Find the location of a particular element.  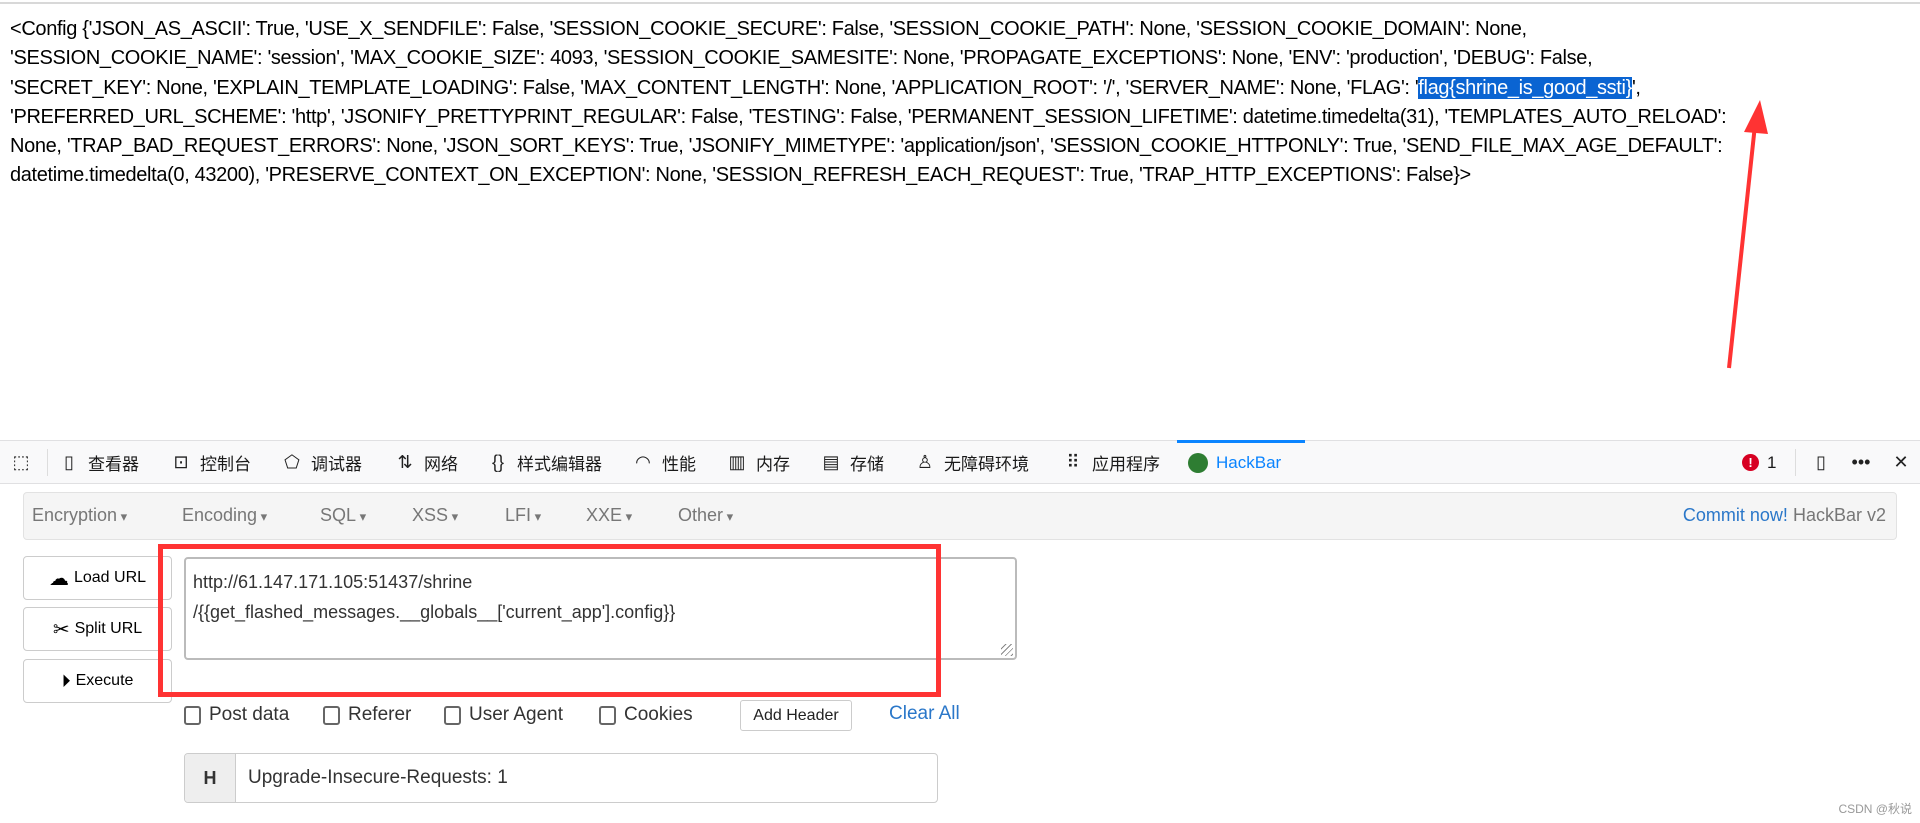

network-icon: ⇅ is located at coordinates (405, 462).